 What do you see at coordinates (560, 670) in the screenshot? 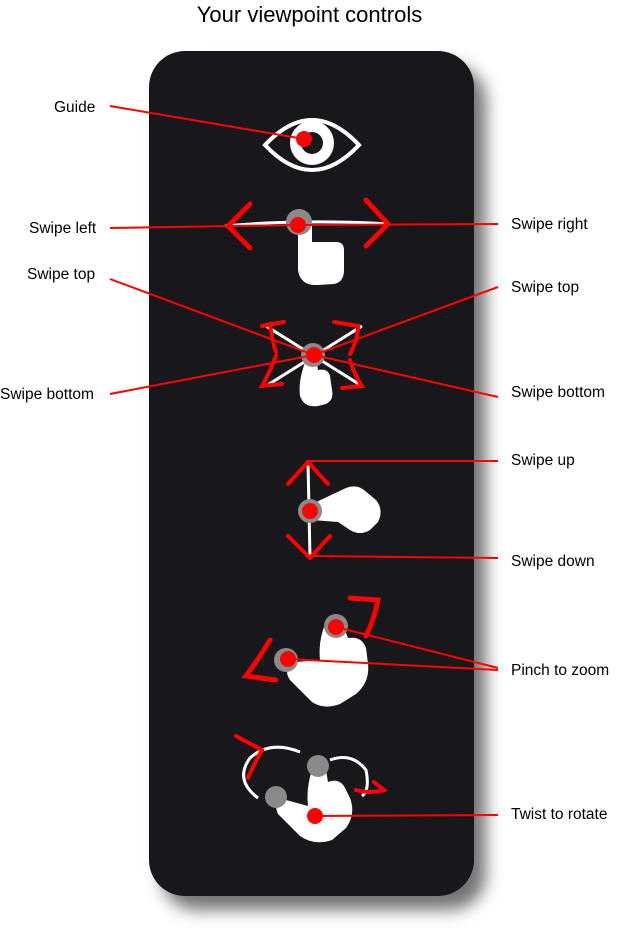
I see `label-pinch-to-zoom: Pinch to zoom` at bounding box center [560, 670].